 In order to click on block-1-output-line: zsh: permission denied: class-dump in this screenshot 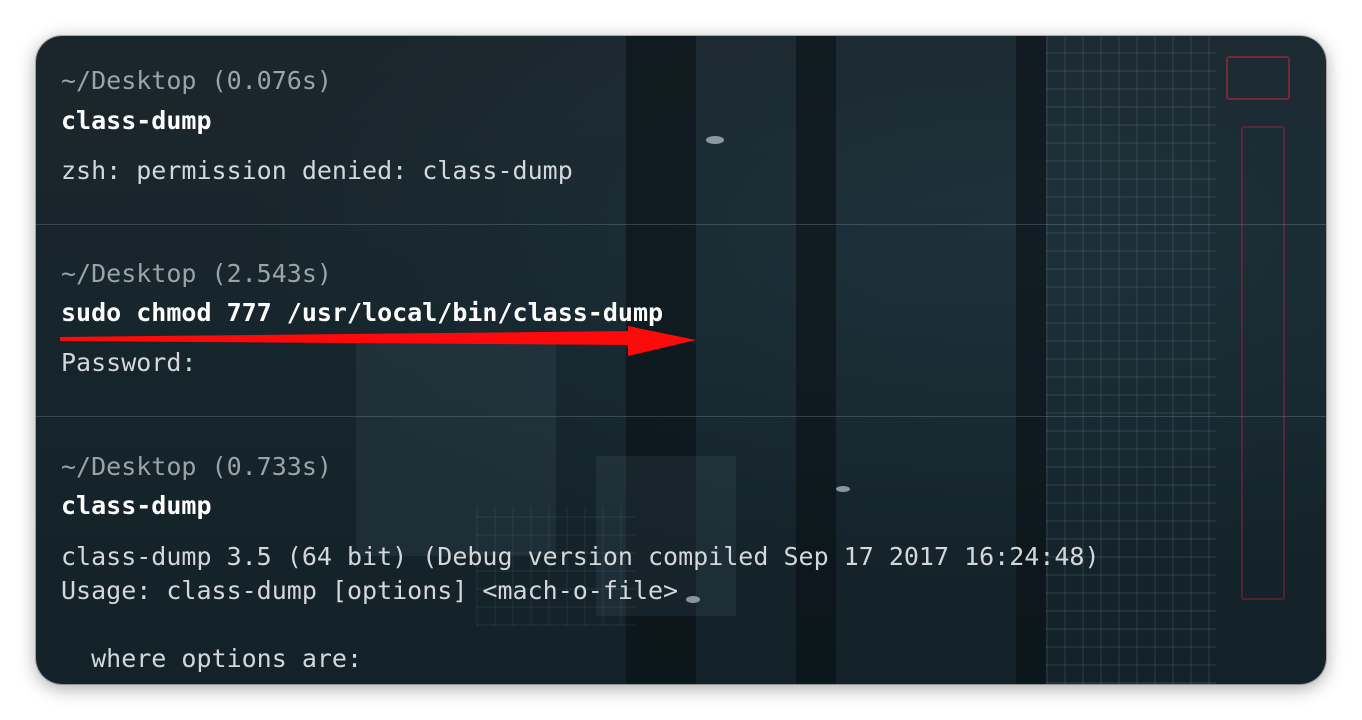, I will do `click(317, 170)`.